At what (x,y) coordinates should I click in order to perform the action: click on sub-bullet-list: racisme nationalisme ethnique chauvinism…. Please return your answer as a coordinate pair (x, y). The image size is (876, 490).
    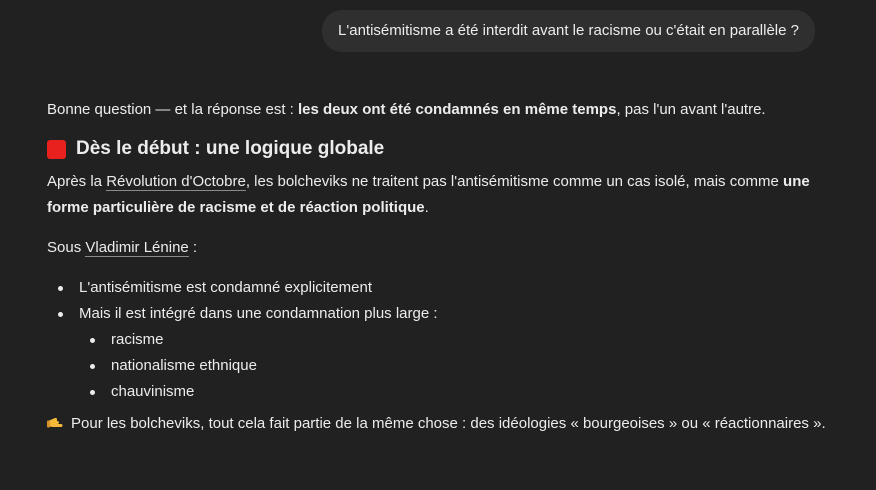
    Looking at the image, I should click on (453, 366).